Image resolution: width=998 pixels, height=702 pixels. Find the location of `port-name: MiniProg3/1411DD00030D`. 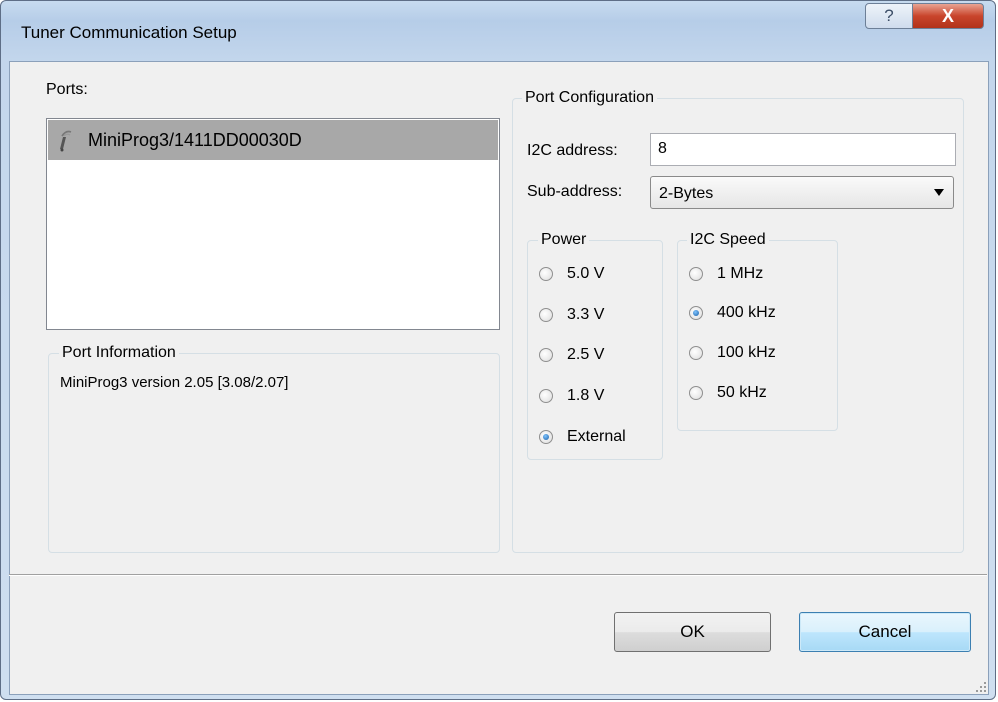

port-name: MiniProg3/1411DD00030D is located at coordinates (195, 139).